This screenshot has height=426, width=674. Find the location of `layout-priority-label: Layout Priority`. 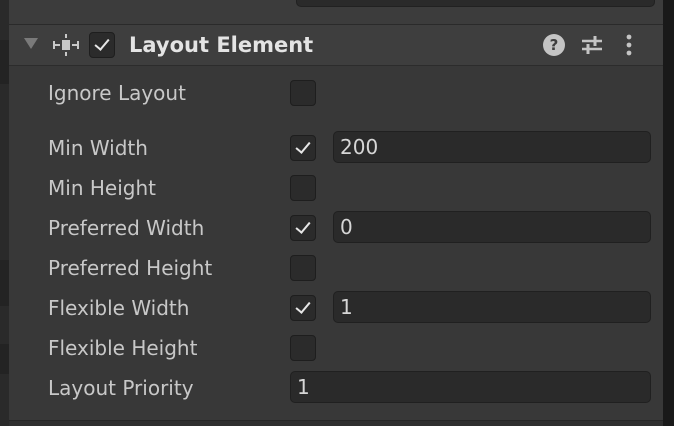

layout-priority-label: Layout Priority is located at coordinates (121, 388).